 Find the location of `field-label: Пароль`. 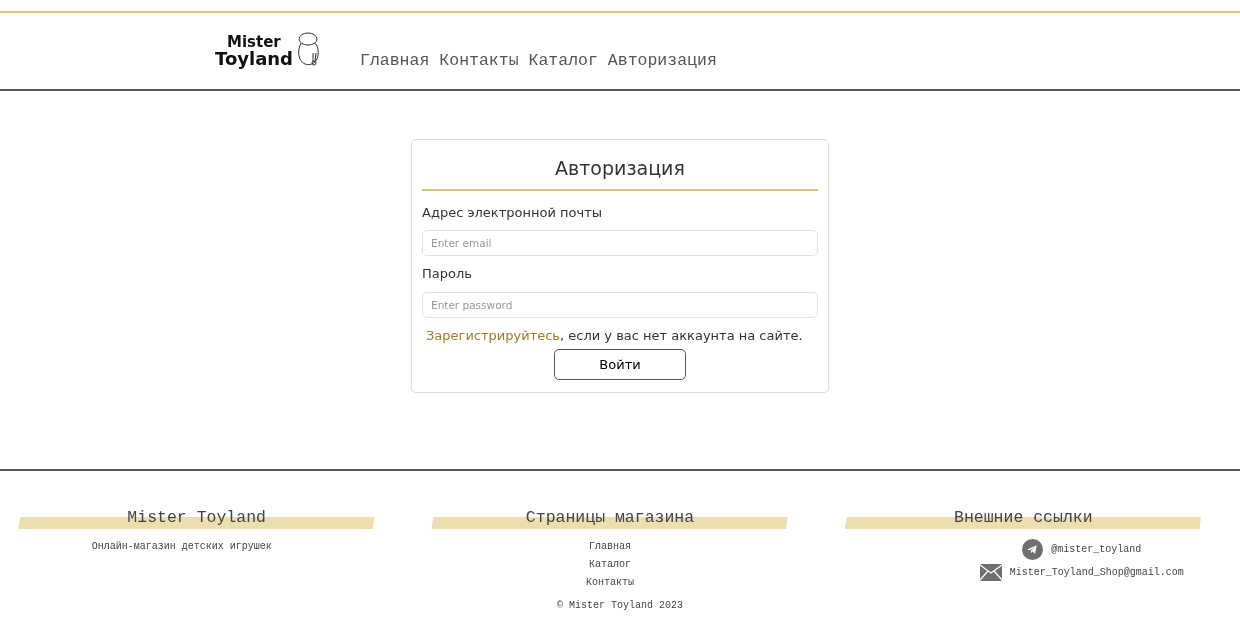

field-label: Пароль is located at coordinates (447, 274).